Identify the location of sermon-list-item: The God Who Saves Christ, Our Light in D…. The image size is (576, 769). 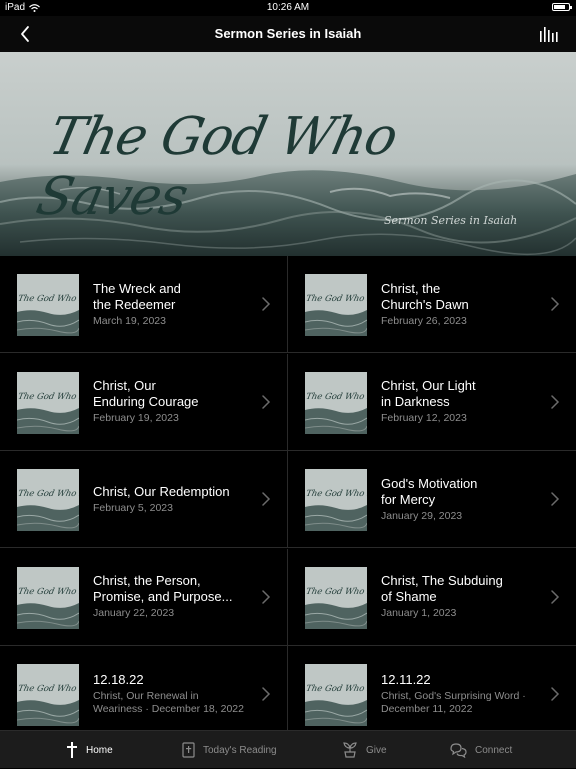
(432, 402).